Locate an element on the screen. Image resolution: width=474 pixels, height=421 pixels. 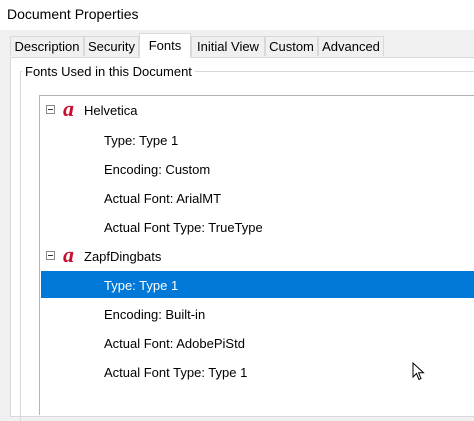
title-bar: Document Properties is located at coordinates (237, 15).